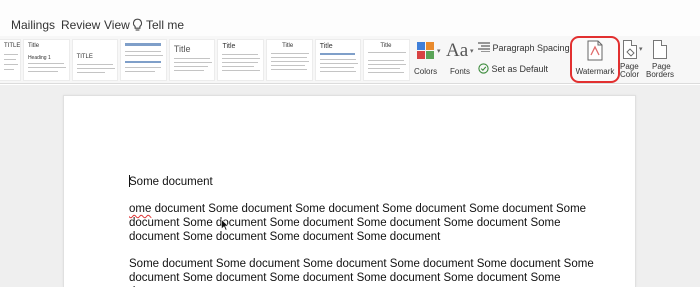 The image size is (700, 287). What do you see at coordinates (660, 49) in the screenshot?
I see `page-borders-icon` at bounding box center [660, 49].